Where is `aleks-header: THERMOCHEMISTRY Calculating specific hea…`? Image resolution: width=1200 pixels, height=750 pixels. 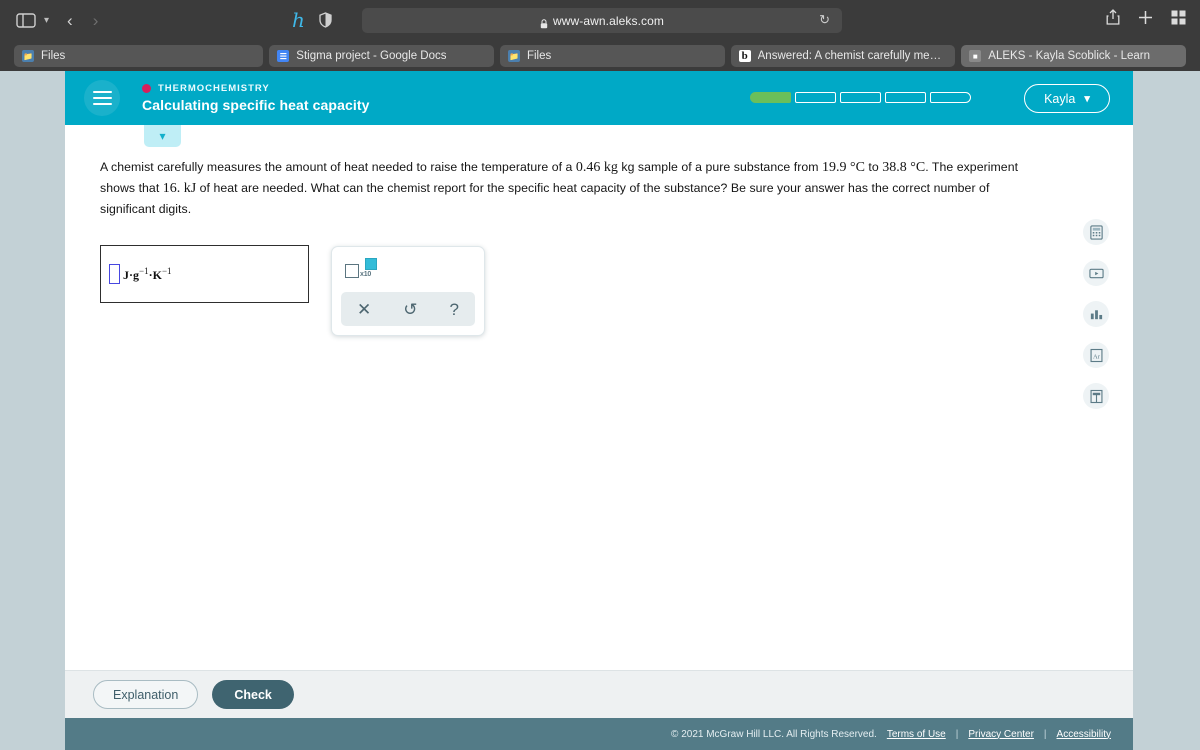
aleks-header: THERMOCHEMISTRY Calculating specific hea… is located at coordinates (599, 98).